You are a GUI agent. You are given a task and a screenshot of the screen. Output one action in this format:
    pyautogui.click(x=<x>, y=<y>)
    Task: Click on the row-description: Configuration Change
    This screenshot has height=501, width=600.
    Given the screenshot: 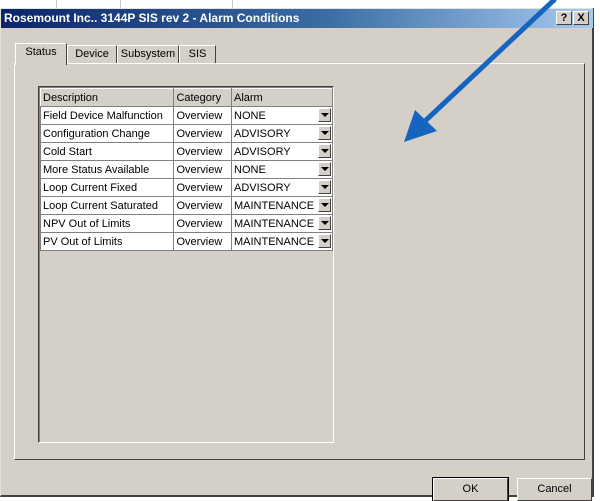 What is the action you would take?
    pyautogui.click(x=107, y=133)
    